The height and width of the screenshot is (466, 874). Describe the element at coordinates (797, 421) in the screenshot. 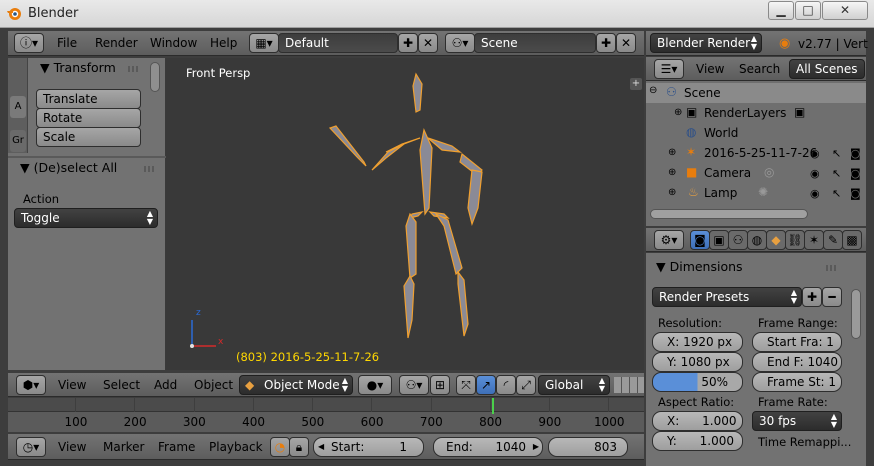

I see `fps-dropdown: 30 fps ▲ ▼` at that location.